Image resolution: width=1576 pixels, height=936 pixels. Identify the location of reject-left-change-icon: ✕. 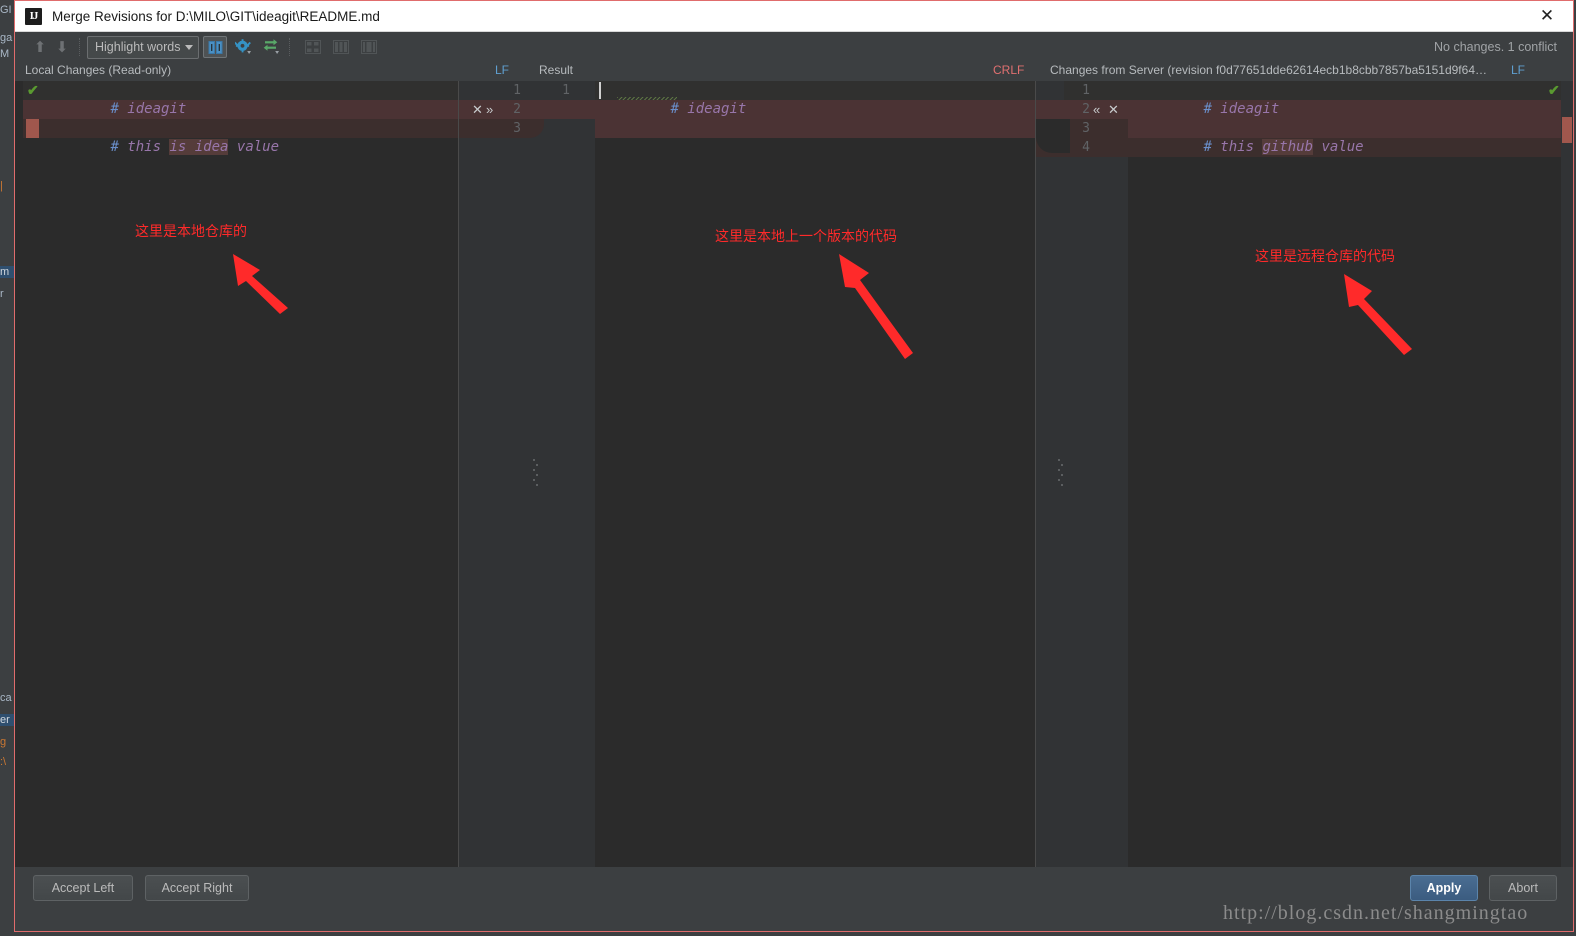
(477, 109).